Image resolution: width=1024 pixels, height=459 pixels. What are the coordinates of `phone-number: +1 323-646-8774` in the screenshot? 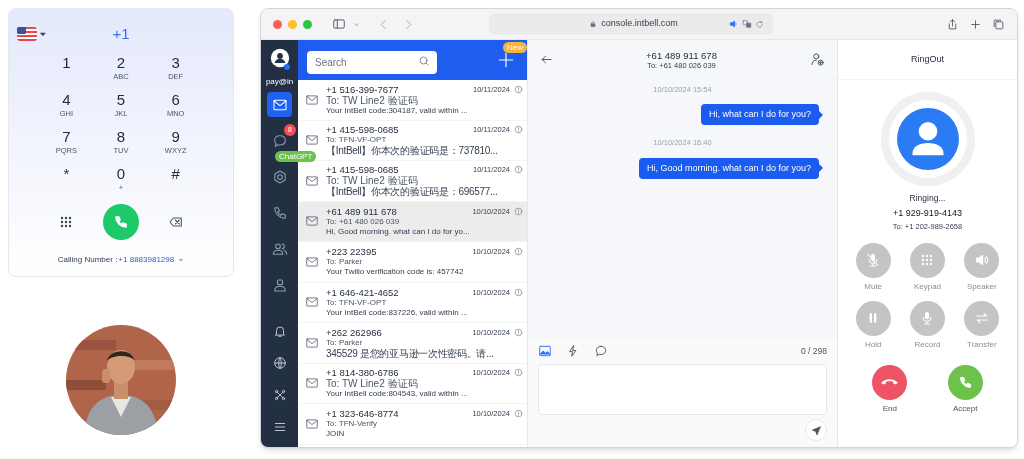 It's located at (362, 414).